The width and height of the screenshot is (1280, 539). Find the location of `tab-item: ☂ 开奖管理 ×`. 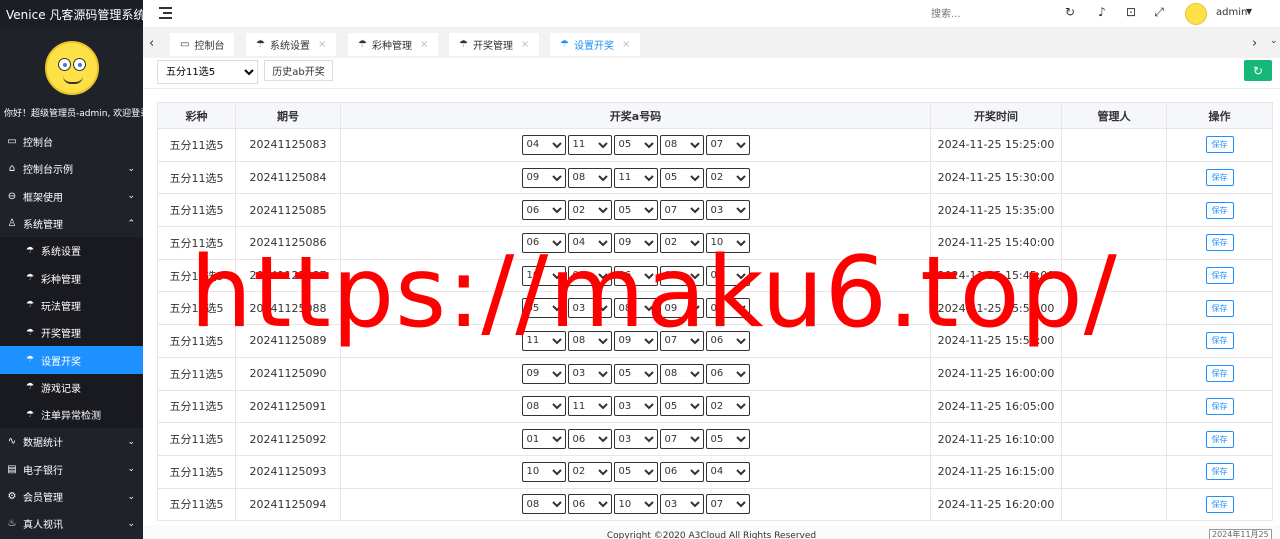

tab-item: ☂ 开奖管理 × is located at coordinates (494, 44).